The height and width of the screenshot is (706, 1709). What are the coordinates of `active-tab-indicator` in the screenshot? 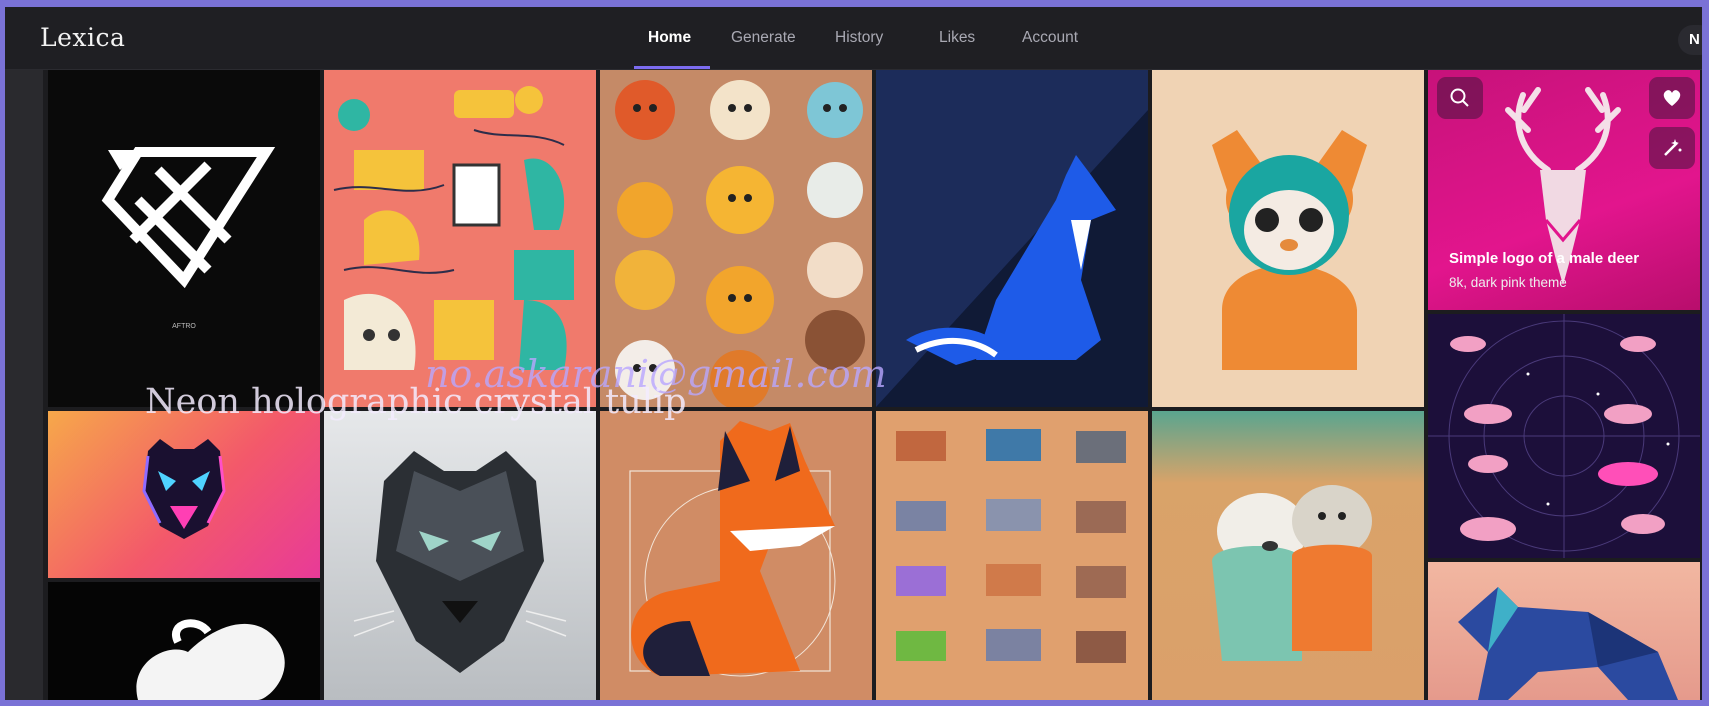 It's located at (672, 67).